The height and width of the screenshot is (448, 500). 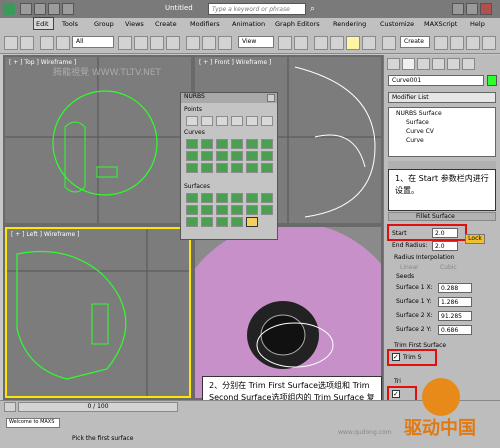 What do you see at coordinates (237, 168) in the screenshot?
I see `point-curve-on-surface-icon` at bounding box center [237, 168].